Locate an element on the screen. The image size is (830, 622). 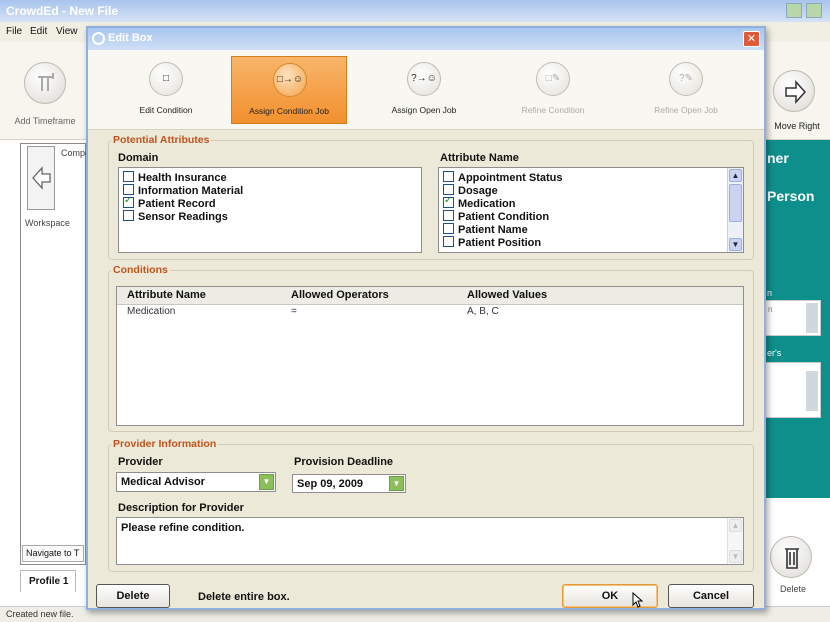
provision-deadline-value: Sep 09, 2009 is located at coordinates (330, 484).